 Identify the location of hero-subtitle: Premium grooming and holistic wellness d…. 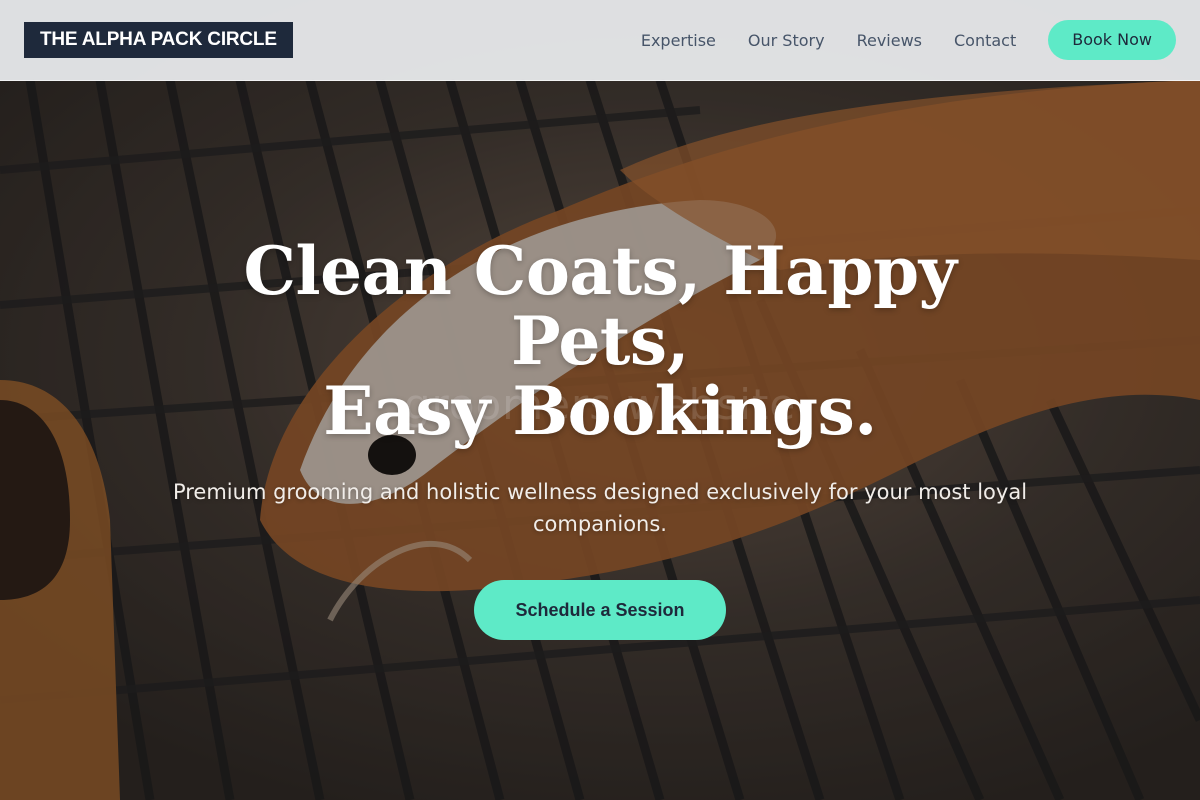
(600, 508).